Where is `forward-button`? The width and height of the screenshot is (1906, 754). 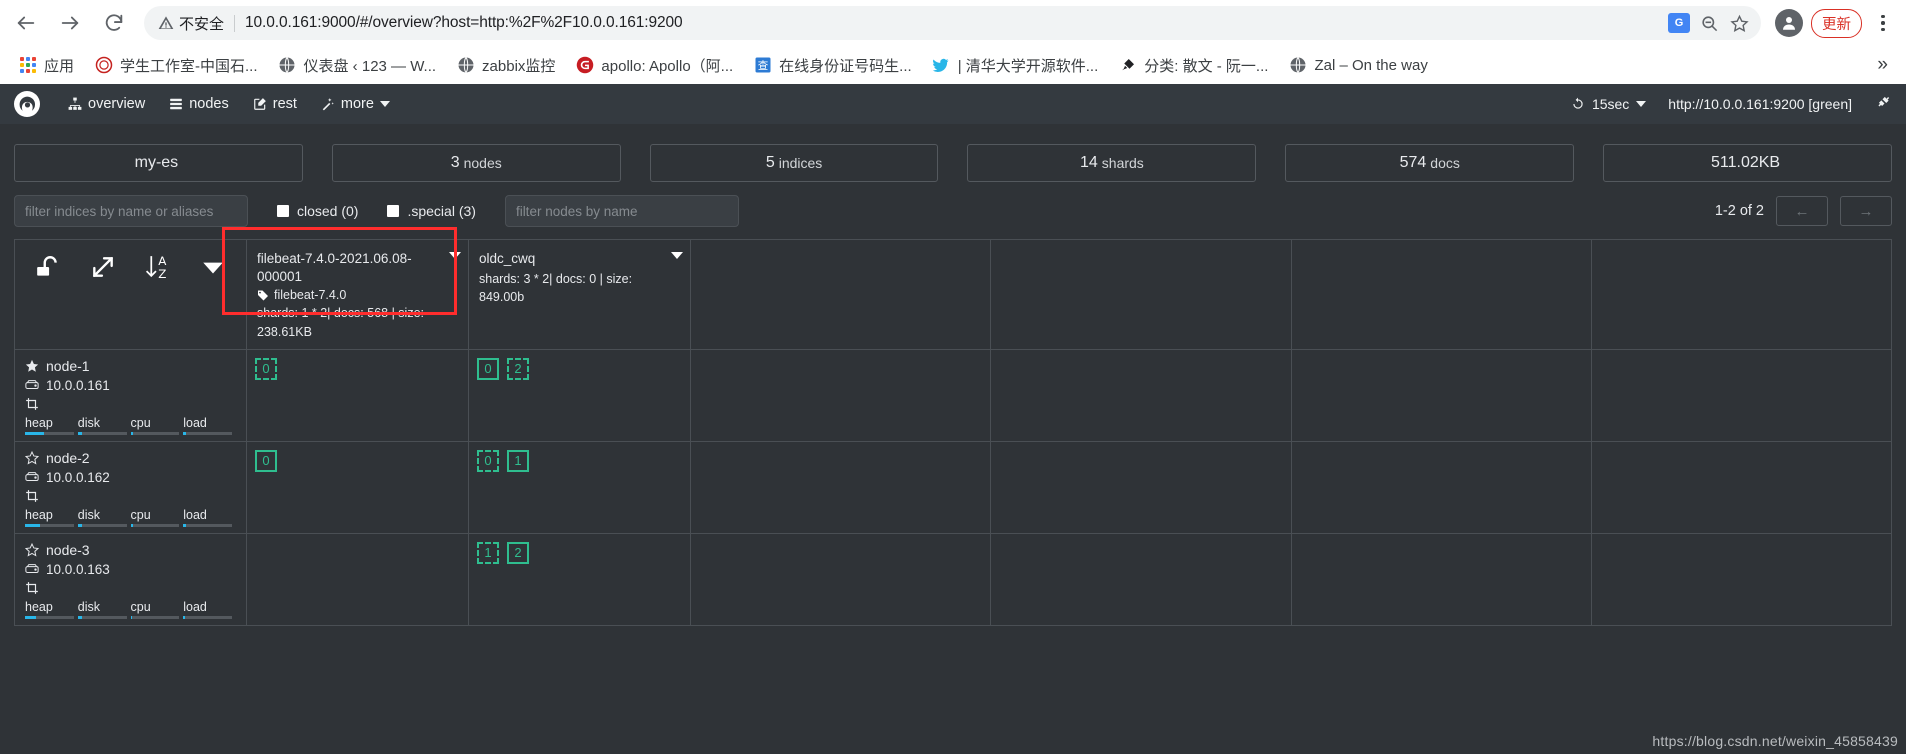
forward-button is located at coordinates (70, 23).